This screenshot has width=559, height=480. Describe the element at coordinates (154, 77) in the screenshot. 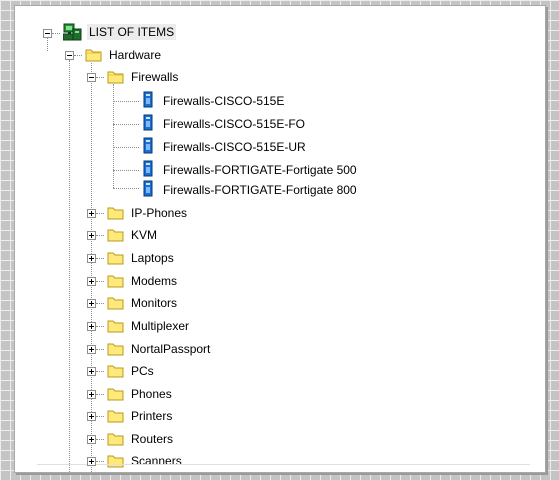

I see `firewalls-label: Firewalls` at that location.